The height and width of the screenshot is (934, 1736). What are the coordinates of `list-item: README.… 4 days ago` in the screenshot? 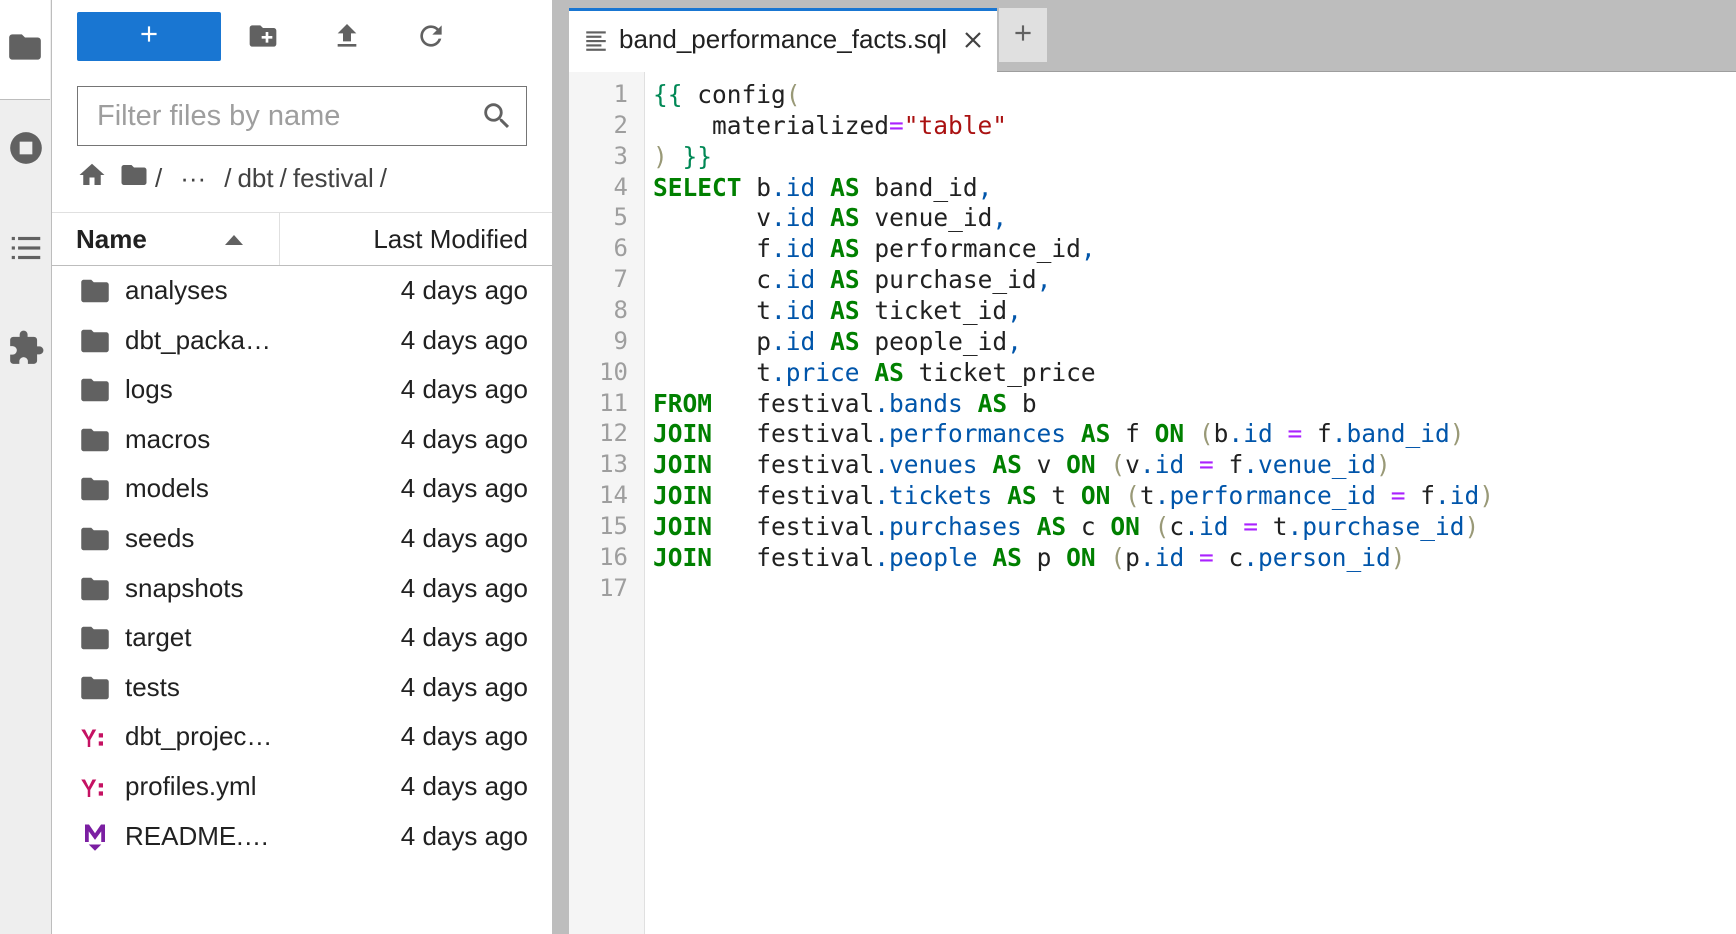 It's located at (302, 837).